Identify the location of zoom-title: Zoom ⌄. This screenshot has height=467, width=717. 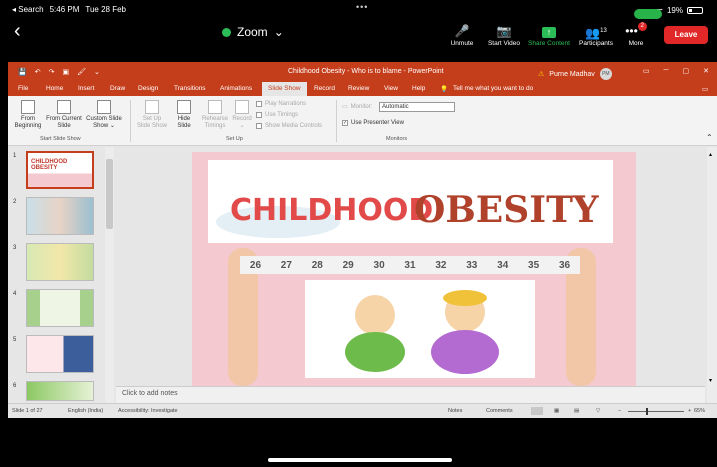
(253, 32).